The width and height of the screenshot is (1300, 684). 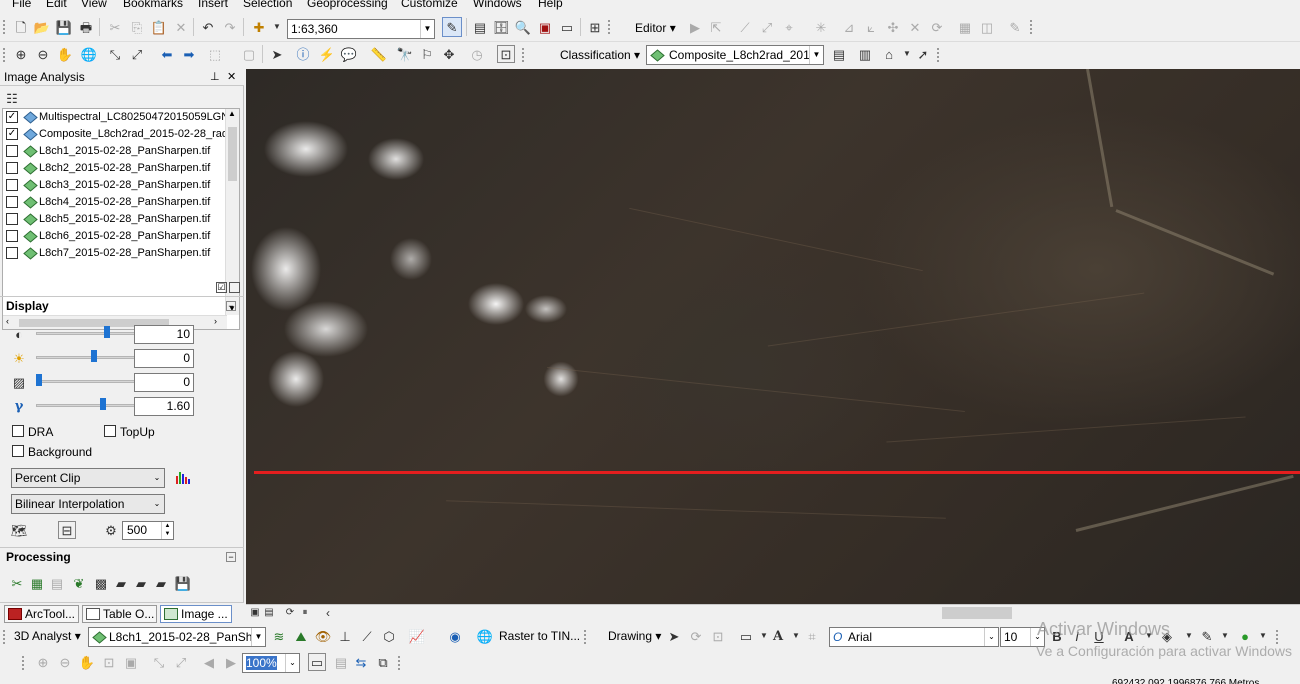 What do you see at coordinates (821, 27) in the screenshot?
I see `point-icon: ✳` at bounding box center [821, 27].